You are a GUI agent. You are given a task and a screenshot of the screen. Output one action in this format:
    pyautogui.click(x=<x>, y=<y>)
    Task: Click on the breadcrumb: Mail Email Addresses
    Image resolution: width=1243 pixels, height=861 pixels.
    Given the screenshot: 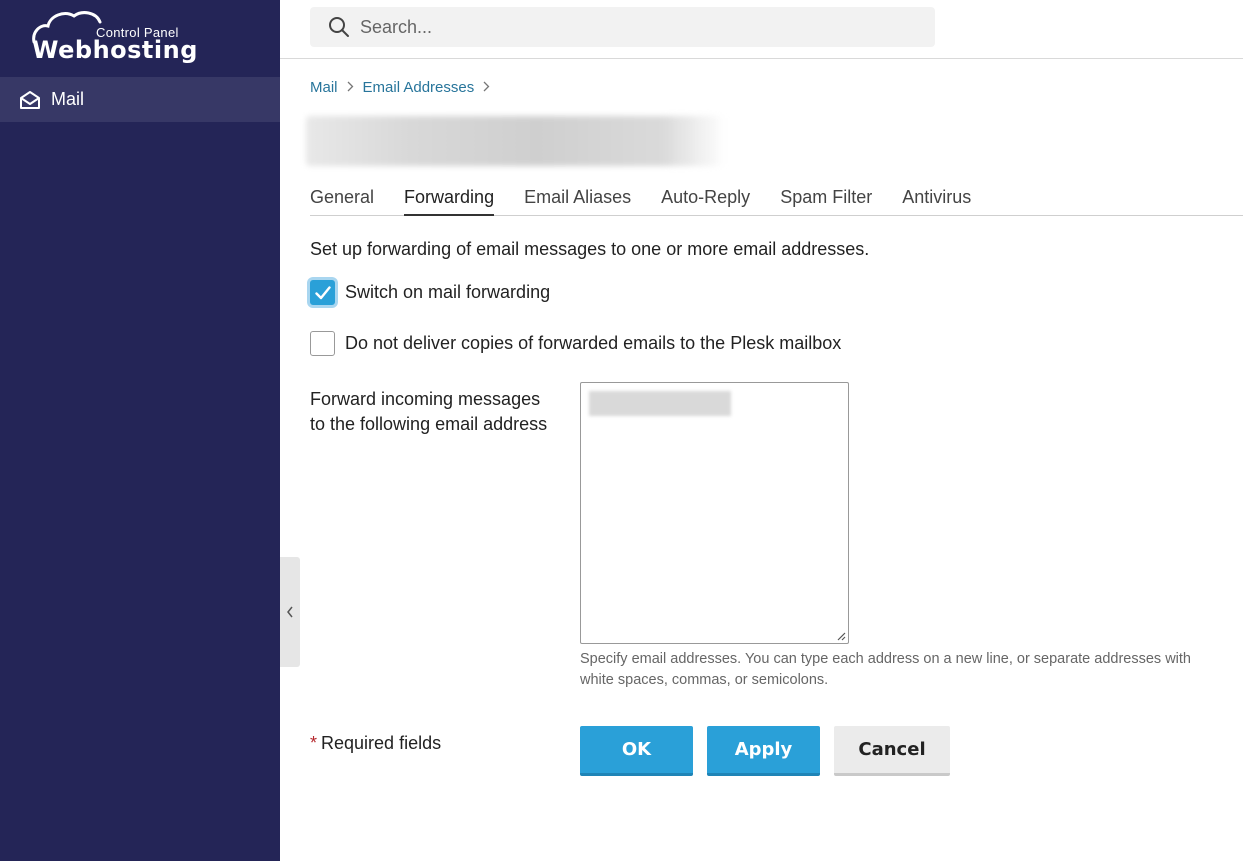 What is the action you would take?
    pyautogui.click(x=404, y=87)
    